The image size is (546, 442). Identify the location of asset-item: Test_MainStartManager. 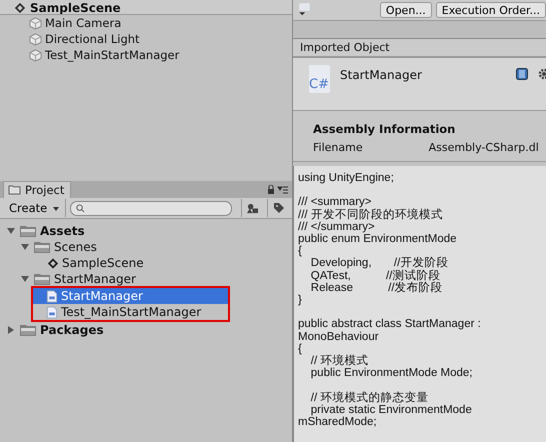
(130, 312).